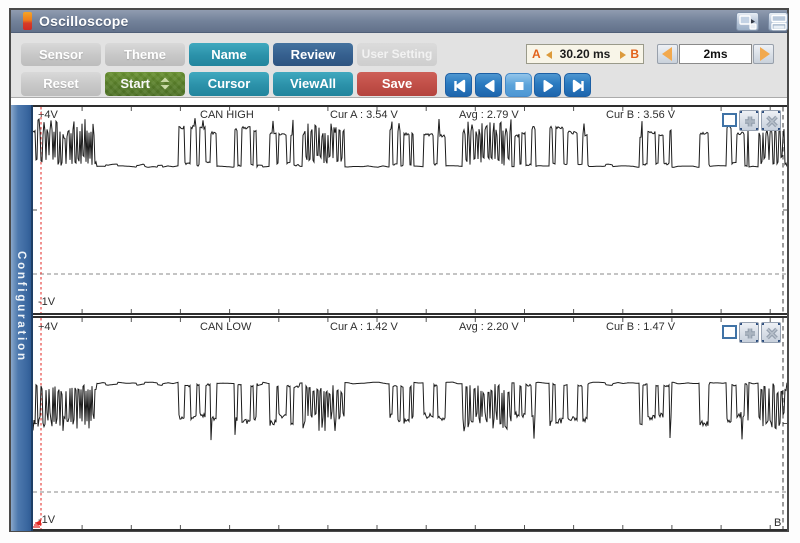 The height and width of the screenshot is (543, 800). I want to click on svg-text: B, so click(777, 523).